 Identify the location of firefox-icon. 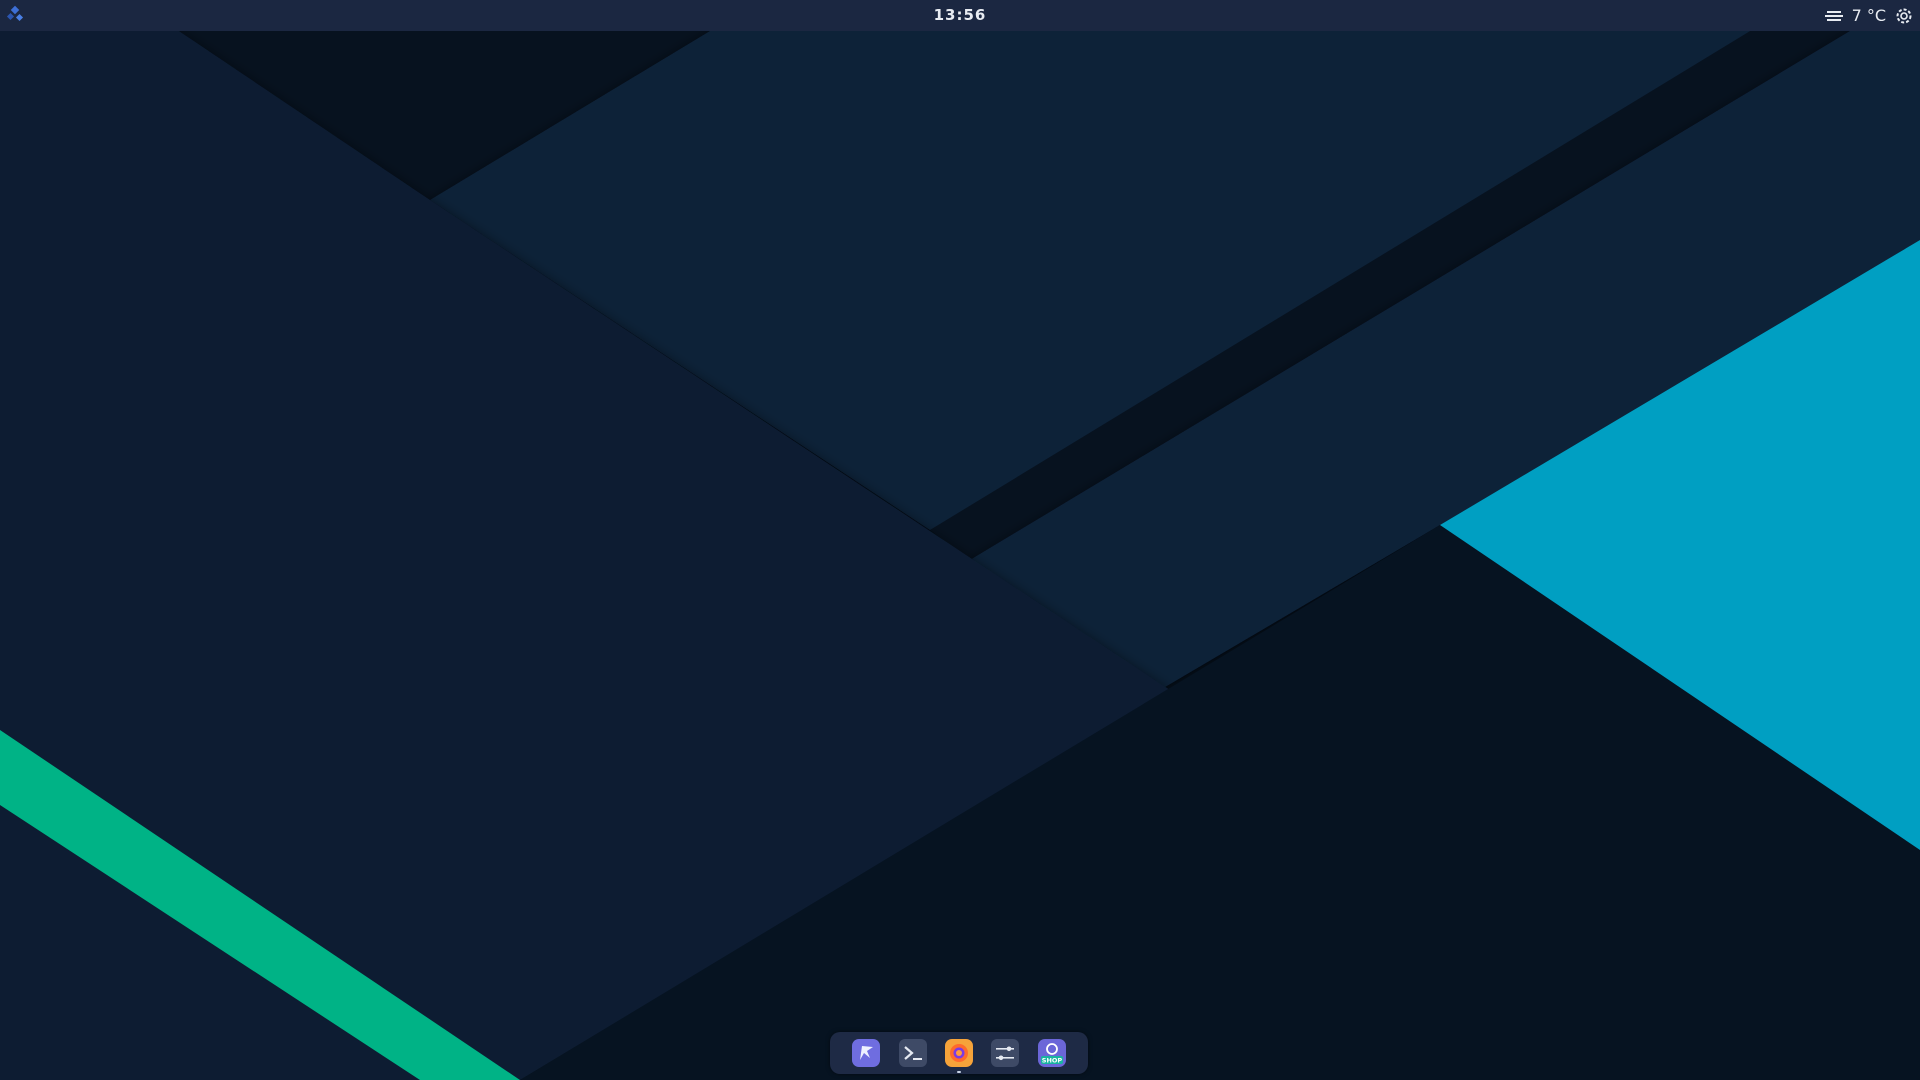
(958, 1053).